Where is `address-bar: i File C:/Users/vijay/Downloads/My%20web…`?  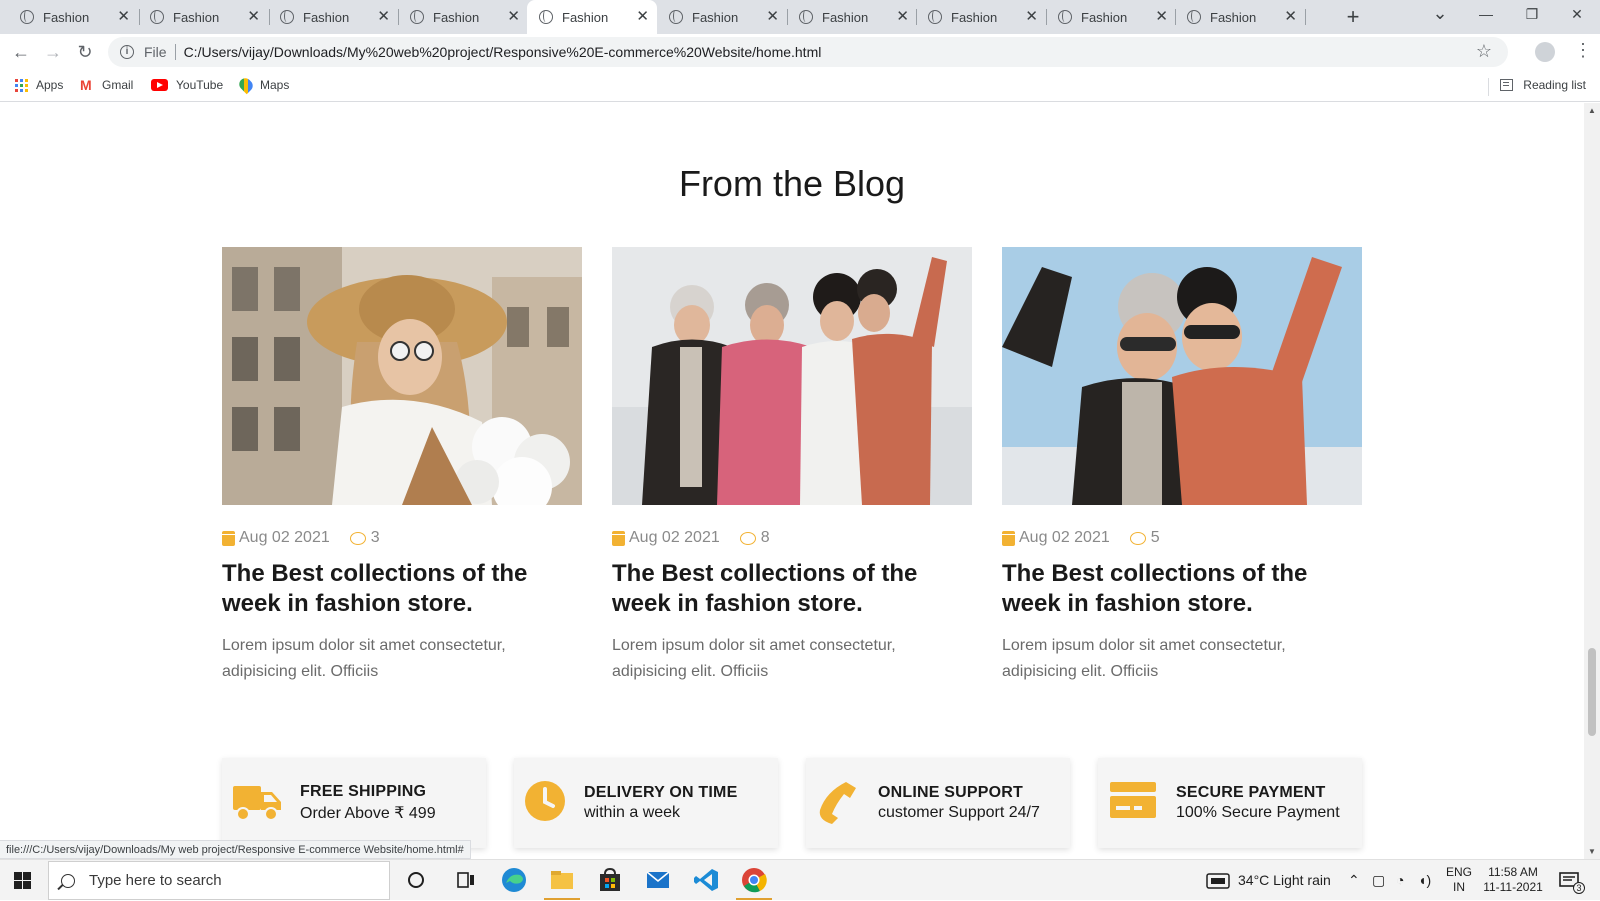 address-bar: i File C:/Users/vijay/Downloads/My%20web… is located at coordinates (808, 52).